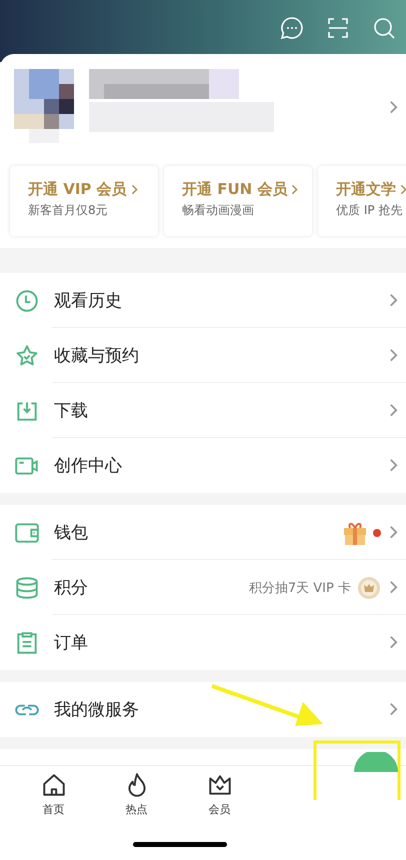  I want to click on tab-bar-item: 热点, so click(136, 813).